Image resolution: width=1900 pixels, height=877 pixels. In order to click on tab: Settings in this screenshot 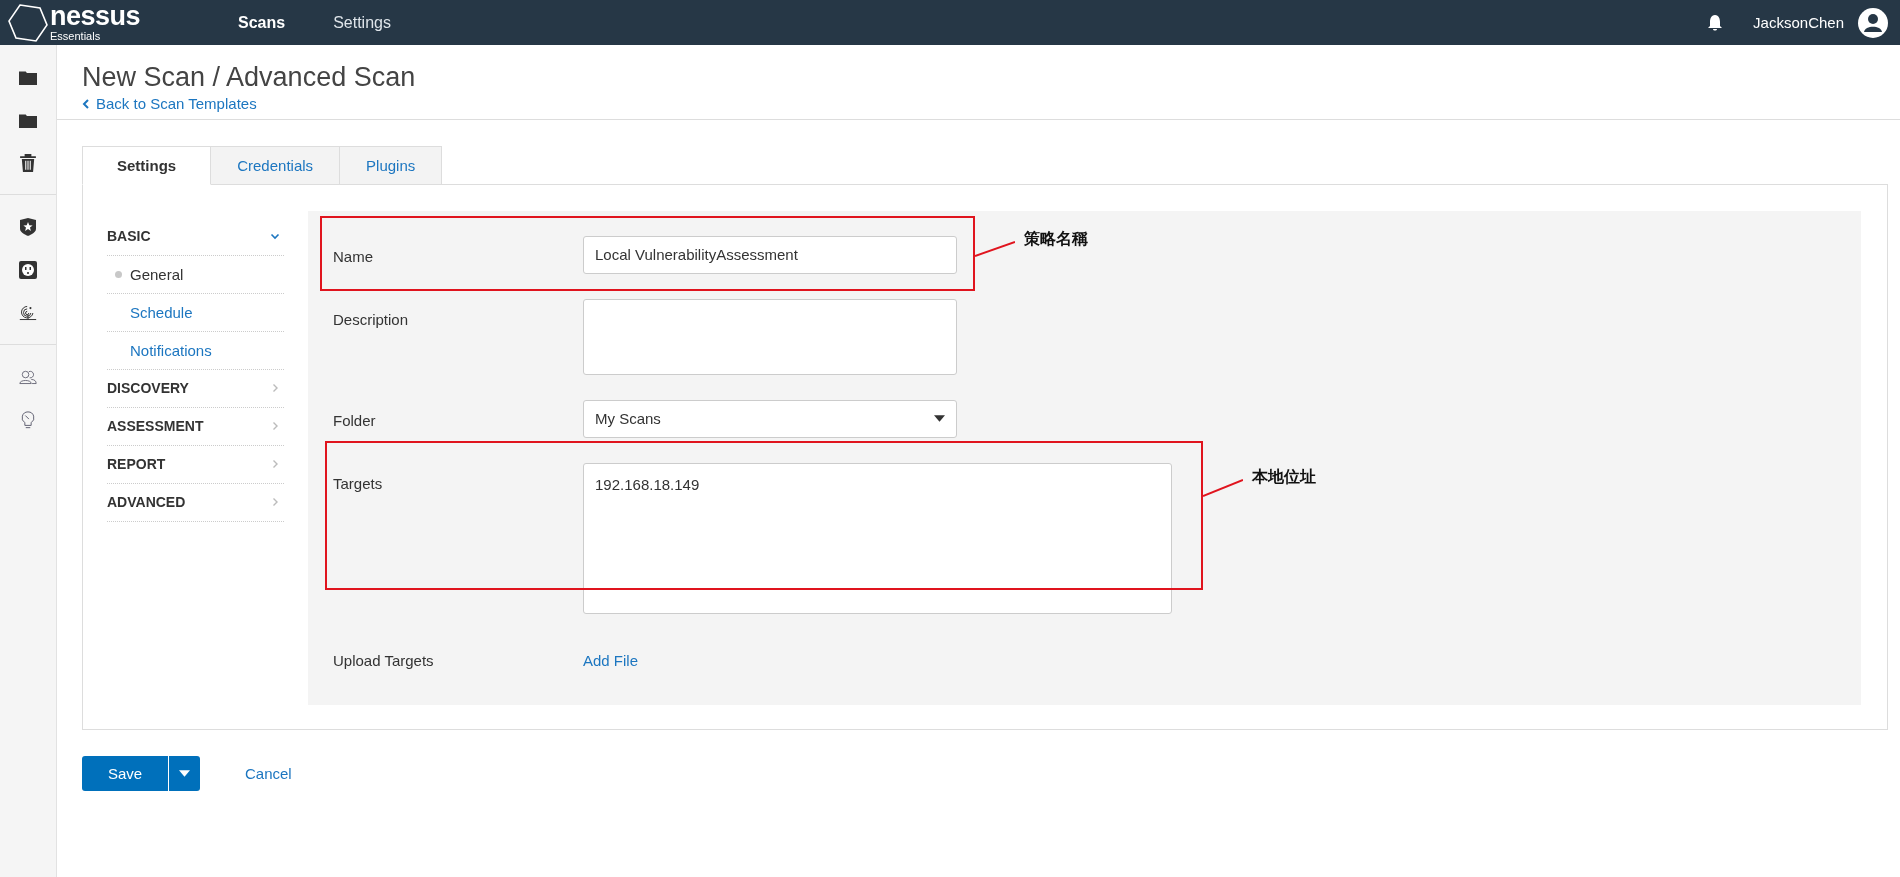, I will do `click(147, 165)`.